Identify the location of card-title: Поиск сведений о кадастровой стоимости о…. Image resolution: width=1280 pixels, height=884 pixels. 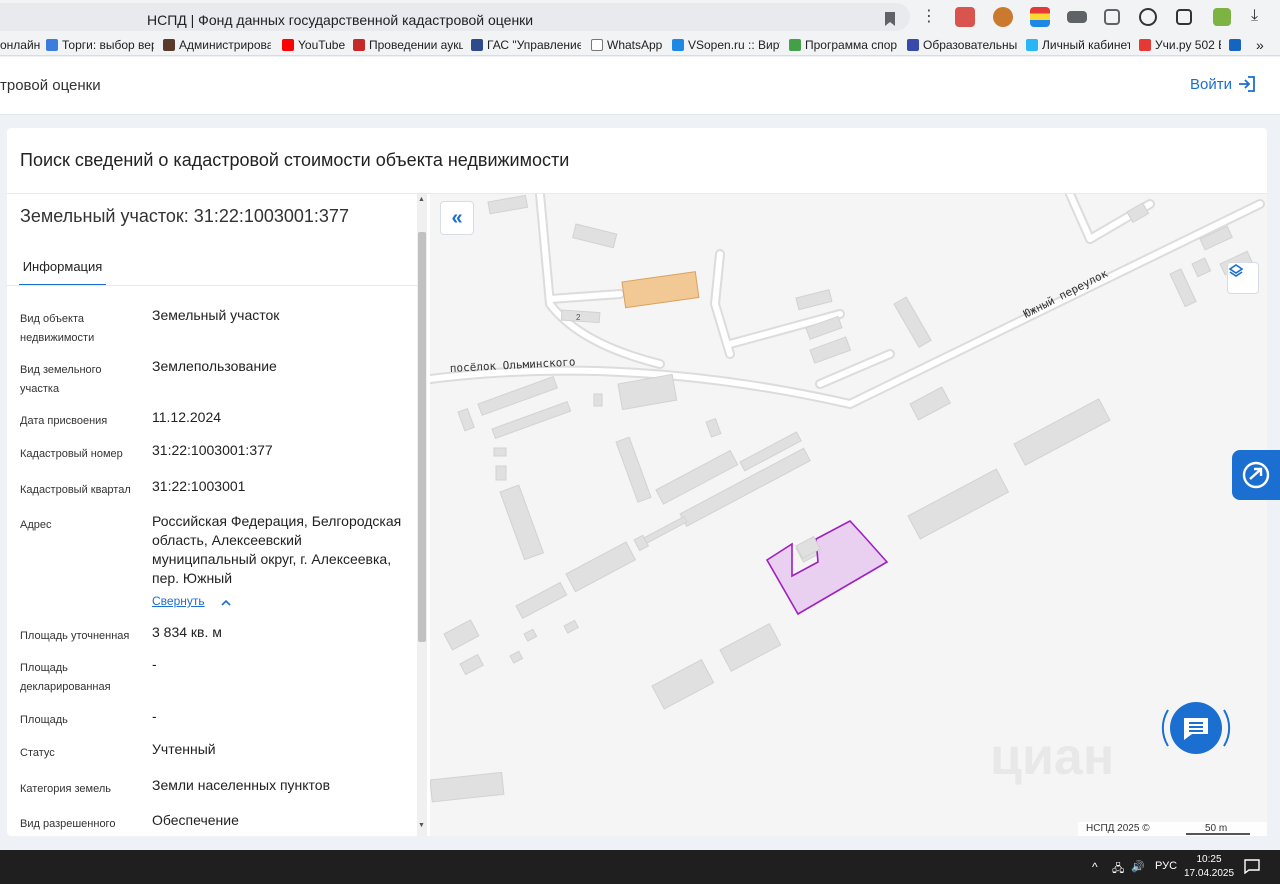
(295, 160).